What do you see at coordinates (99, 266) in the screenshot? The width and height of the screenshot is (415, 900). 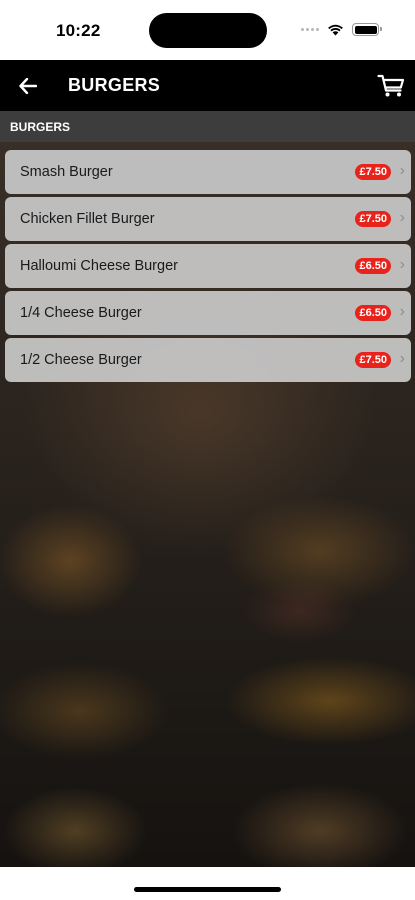 I see `menu-item-name: Halloumi Cheese Burger` at bounding box center [99, 266].